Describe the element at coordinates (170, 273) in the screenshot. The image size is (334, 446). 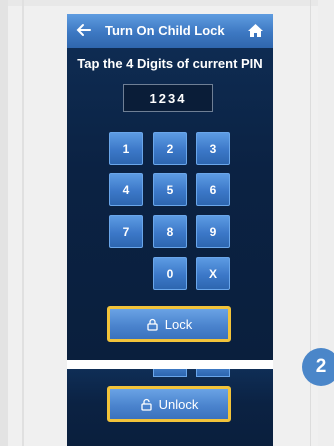
I see `key-0: 0` at that location.